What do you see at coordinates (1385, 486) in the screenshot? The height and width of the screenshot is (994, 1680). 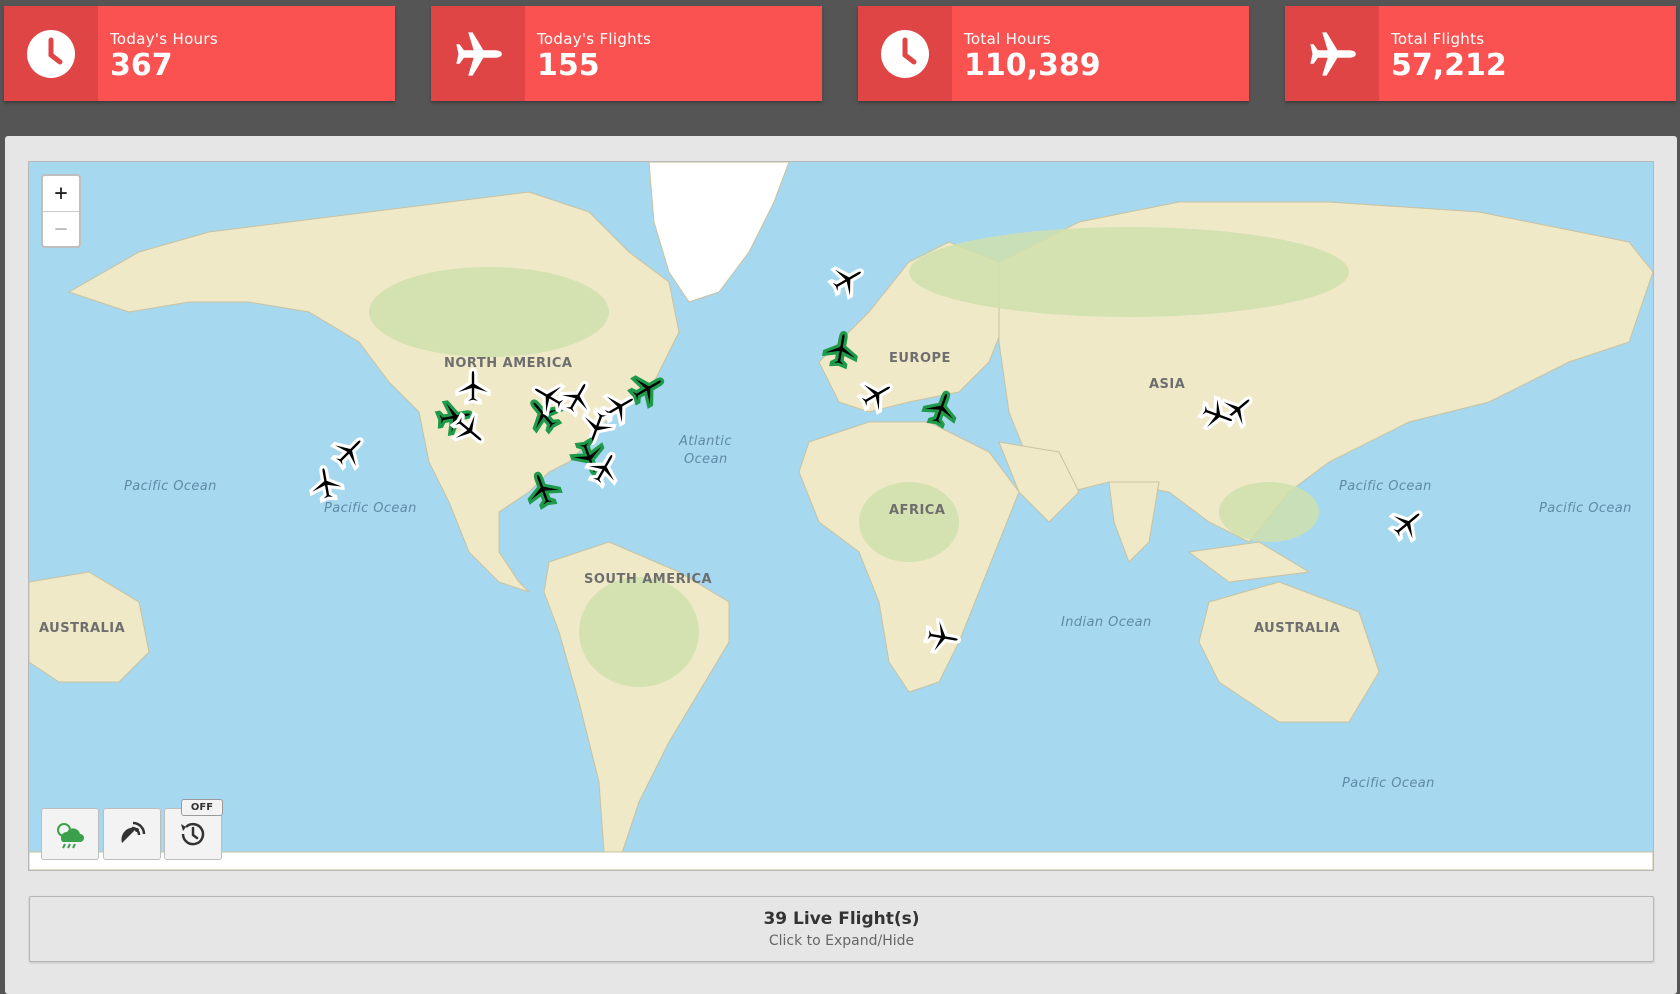 I see `label-pacific-3: Pacific Ocean` at bounding box center [1385, 486].